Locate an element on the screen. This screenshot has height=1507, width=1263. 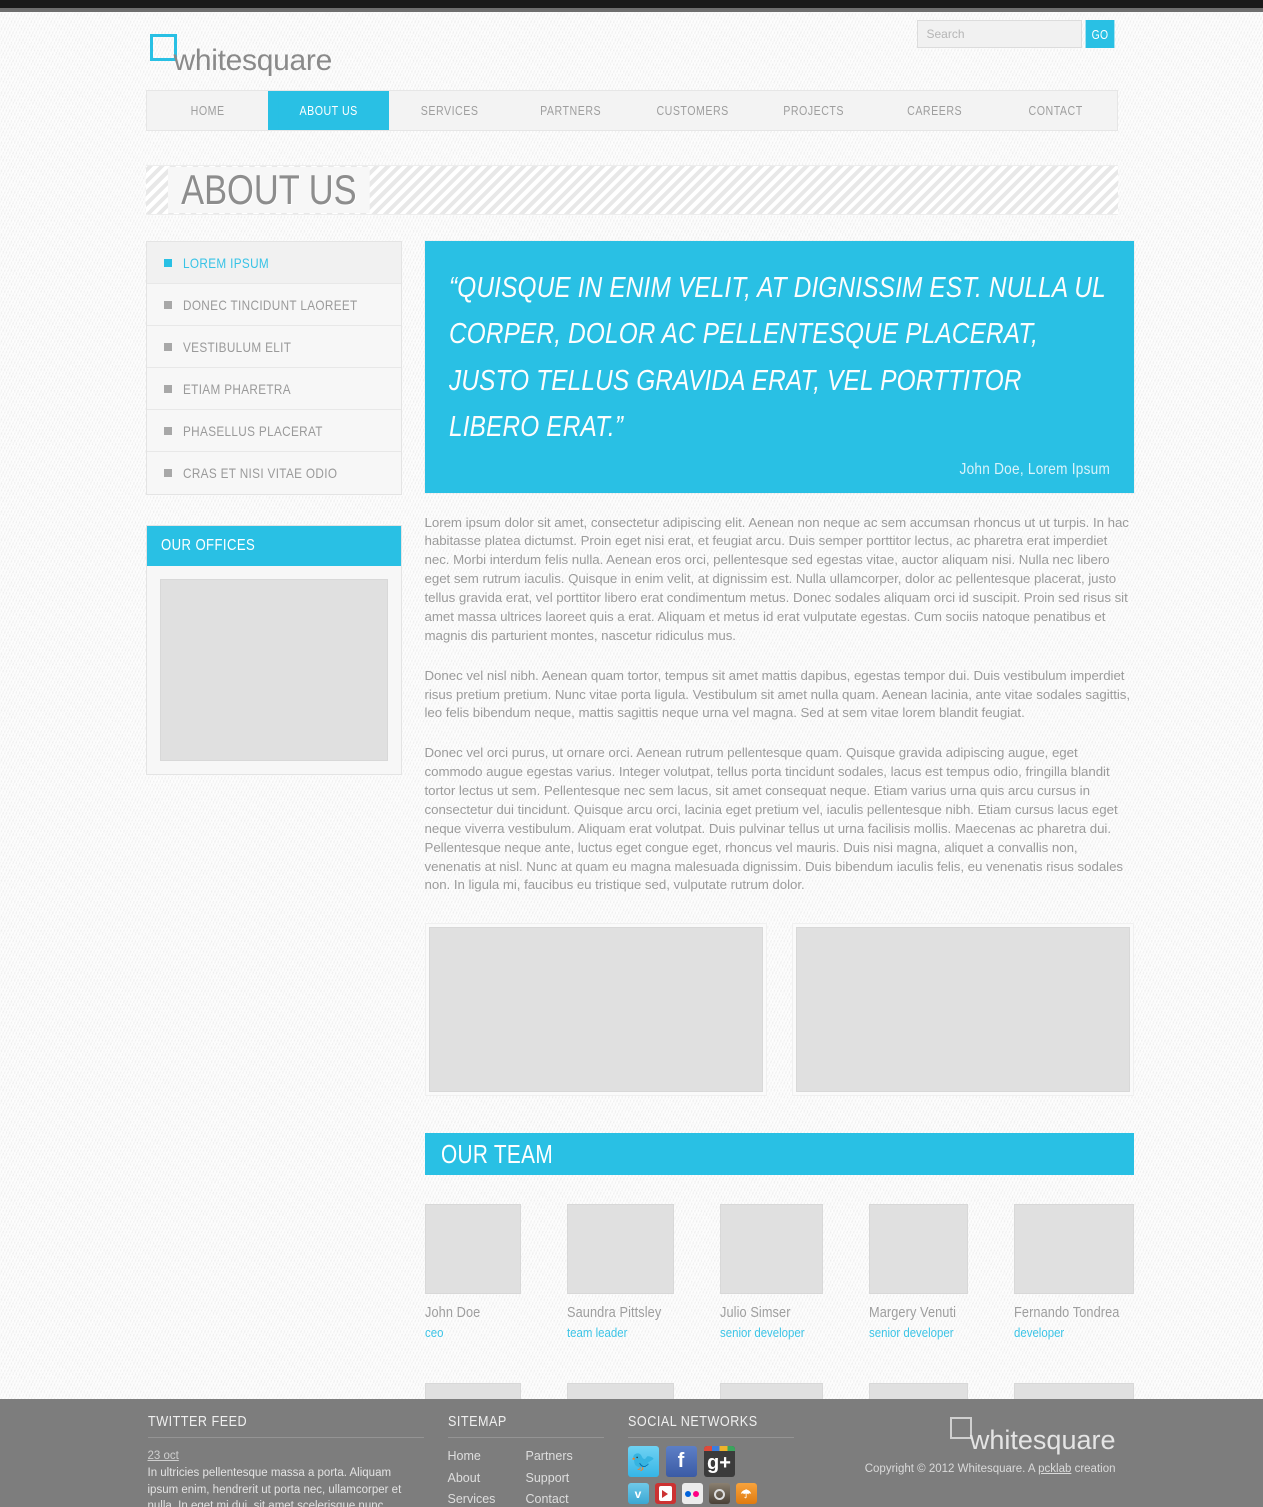
flickr-icon is located at coordinates (692, 1493).